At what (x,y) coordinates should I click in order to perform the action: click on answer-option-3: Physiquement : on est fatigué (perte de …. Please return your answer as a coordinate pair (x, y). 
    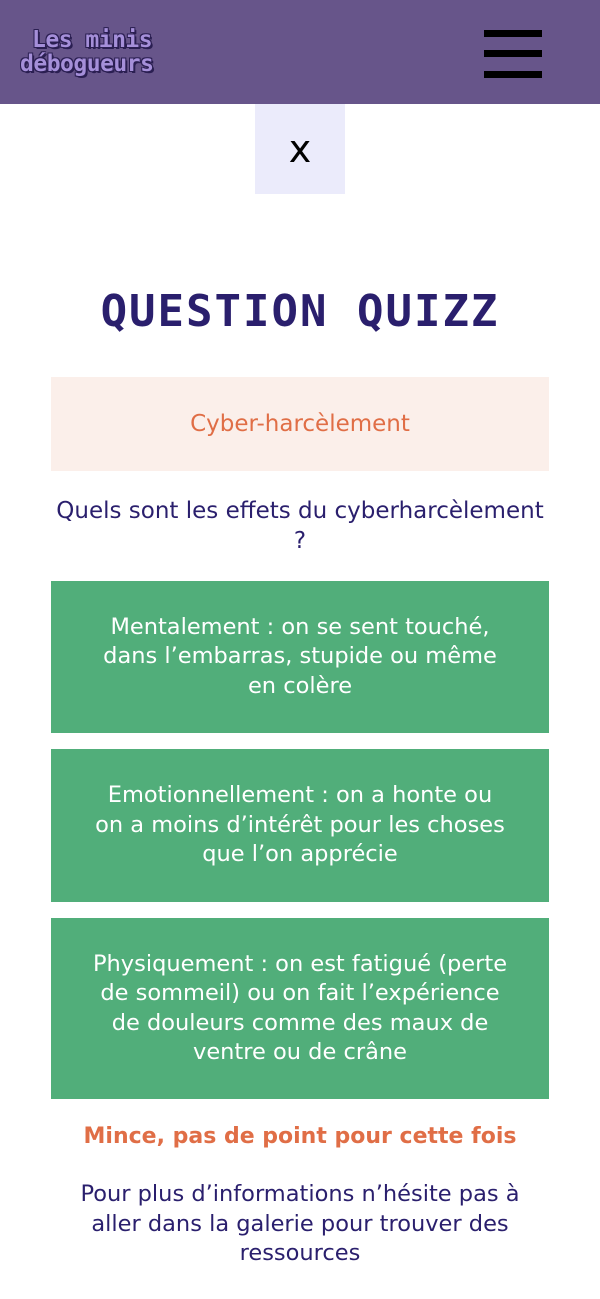
    Looking at the image, I should click on (300, 1008).